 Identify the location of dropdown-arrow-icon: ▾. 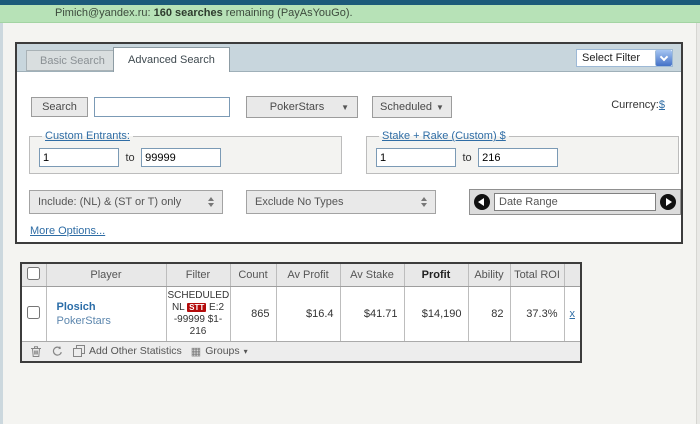
(245, 351).